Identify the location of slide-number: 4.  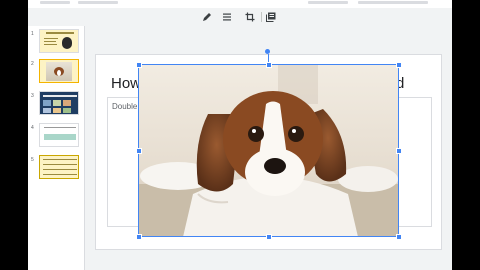
(32, 128).